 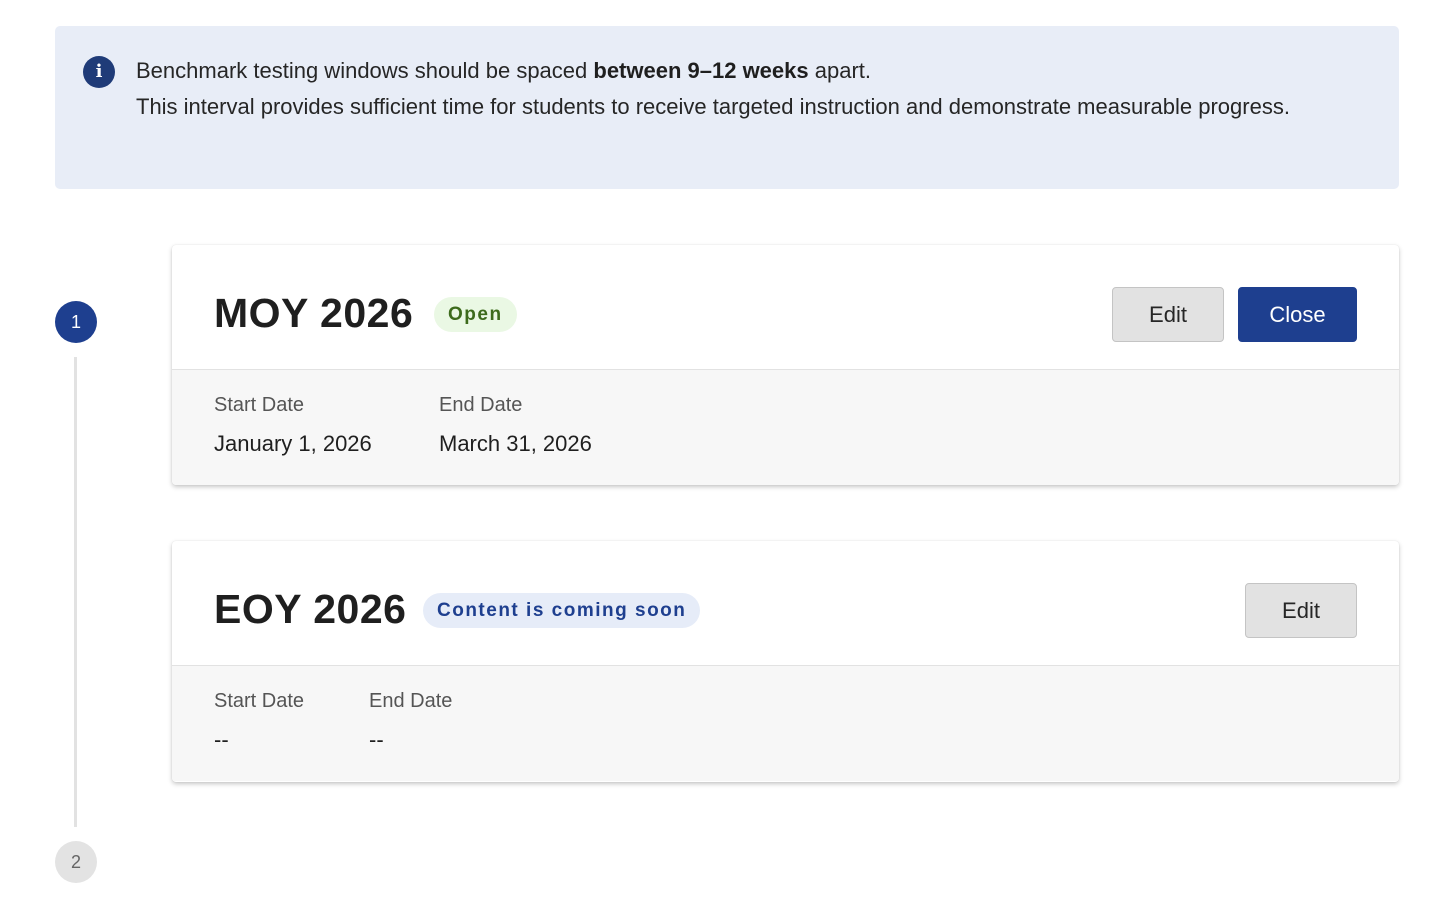 What do you see at coordinates (410, 721) in the screenshot?
I see `end-date-field: End Date --` at bounding box center [410, 721].